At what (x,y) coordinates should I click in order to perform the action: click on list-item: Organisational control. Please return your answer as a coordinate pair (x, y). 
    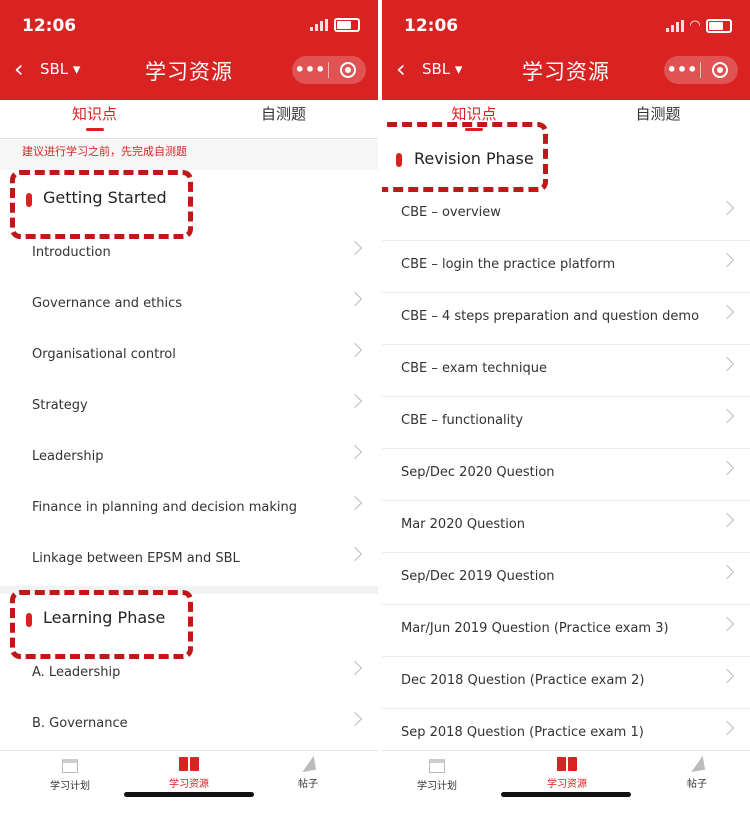
    Looking at the image, I should click on (189, 357).